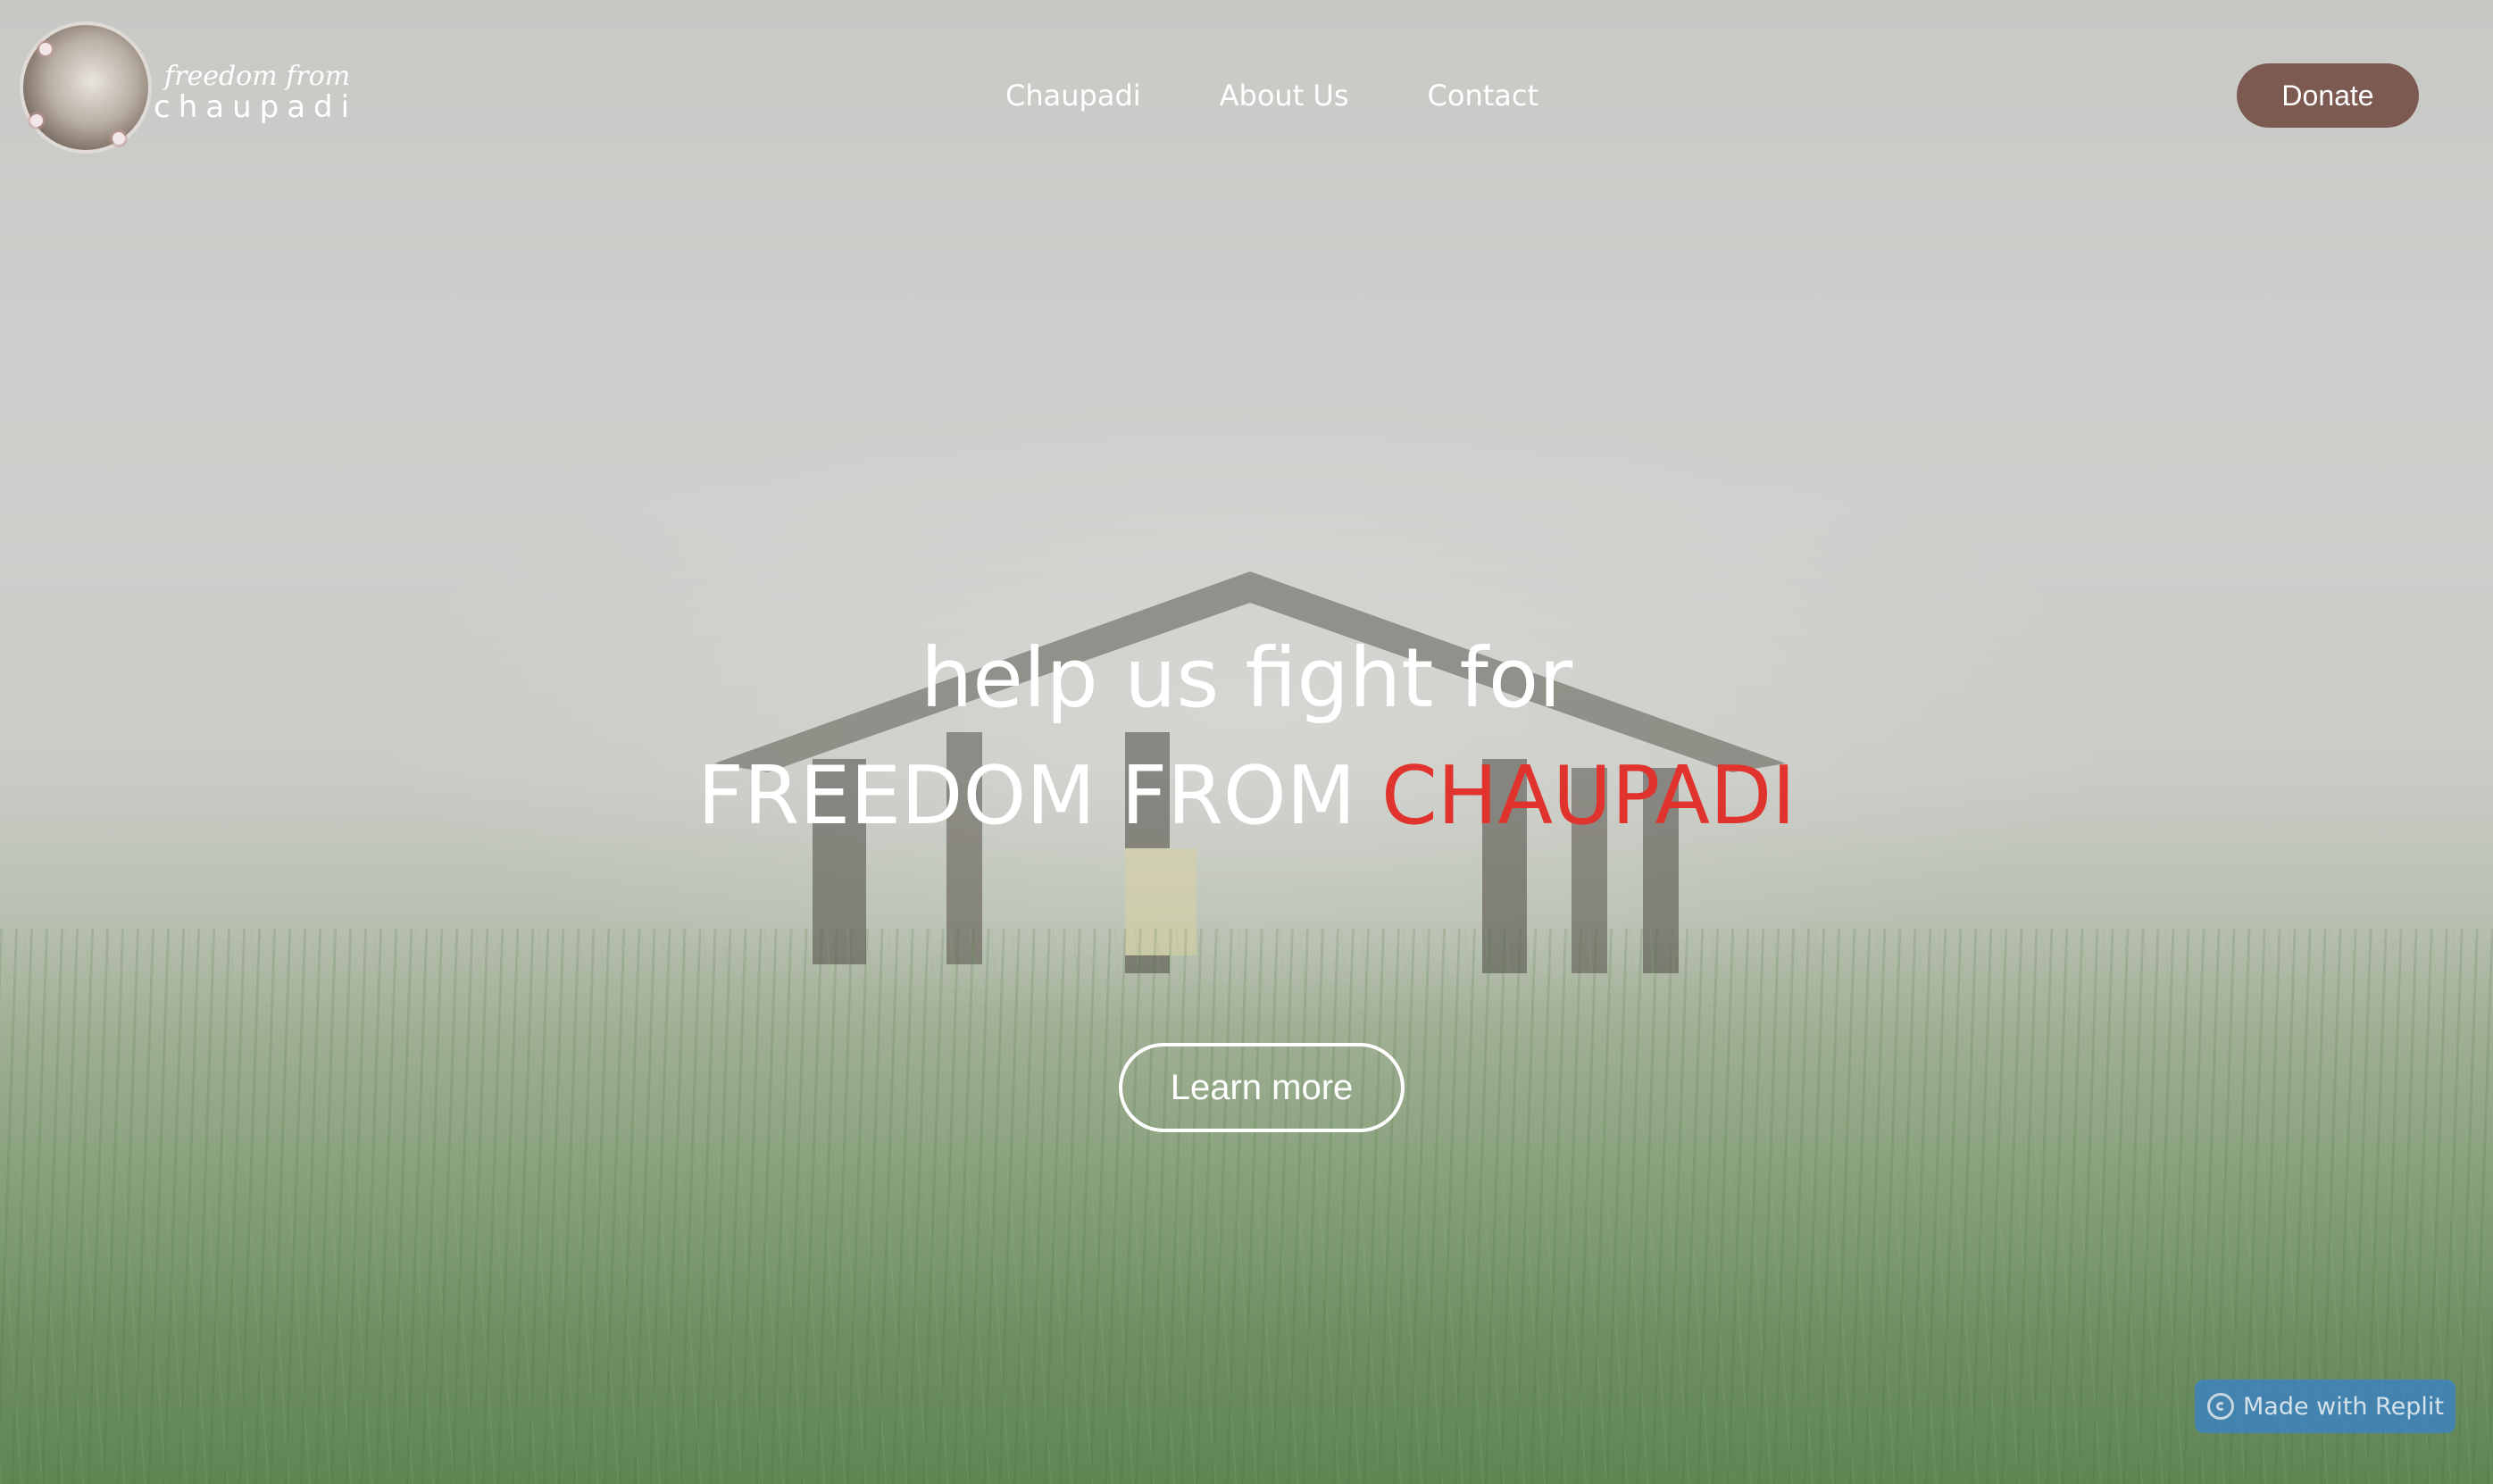 Image resolution: width=2493 pixels, height=1484 pixels. What do you see at coordinates (2220, 1406) in the screenshot?
I see `replit-icon` at bounding box center [2220, 1406].